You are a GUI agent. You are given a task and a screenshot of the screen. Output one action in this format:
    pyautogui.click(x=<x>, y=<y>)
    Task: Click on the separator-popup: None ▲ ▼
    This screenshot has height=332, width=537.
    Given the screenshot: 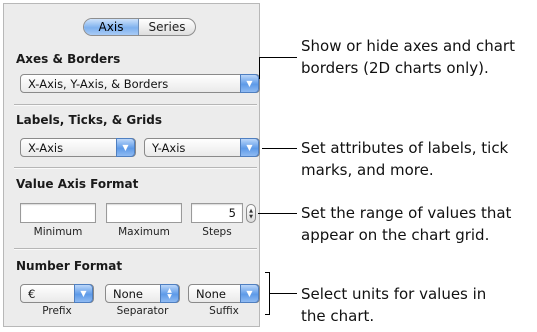 What is the action you would take?
    pyautogui.click(x=142, y=293)
    